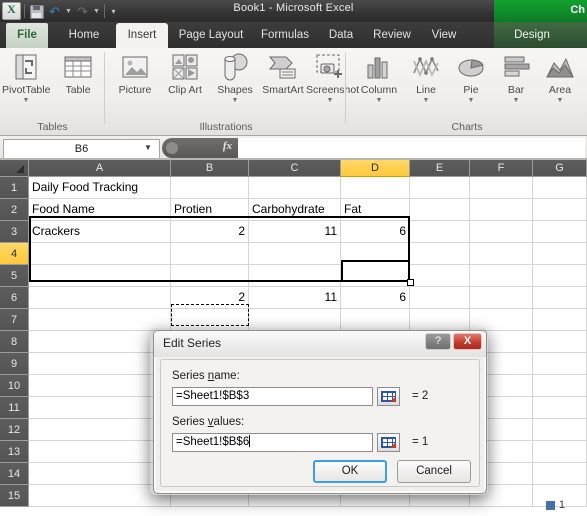  Describe the element at coordinates (560, 254) in the screenshot. I see `cell-G4` at that location.